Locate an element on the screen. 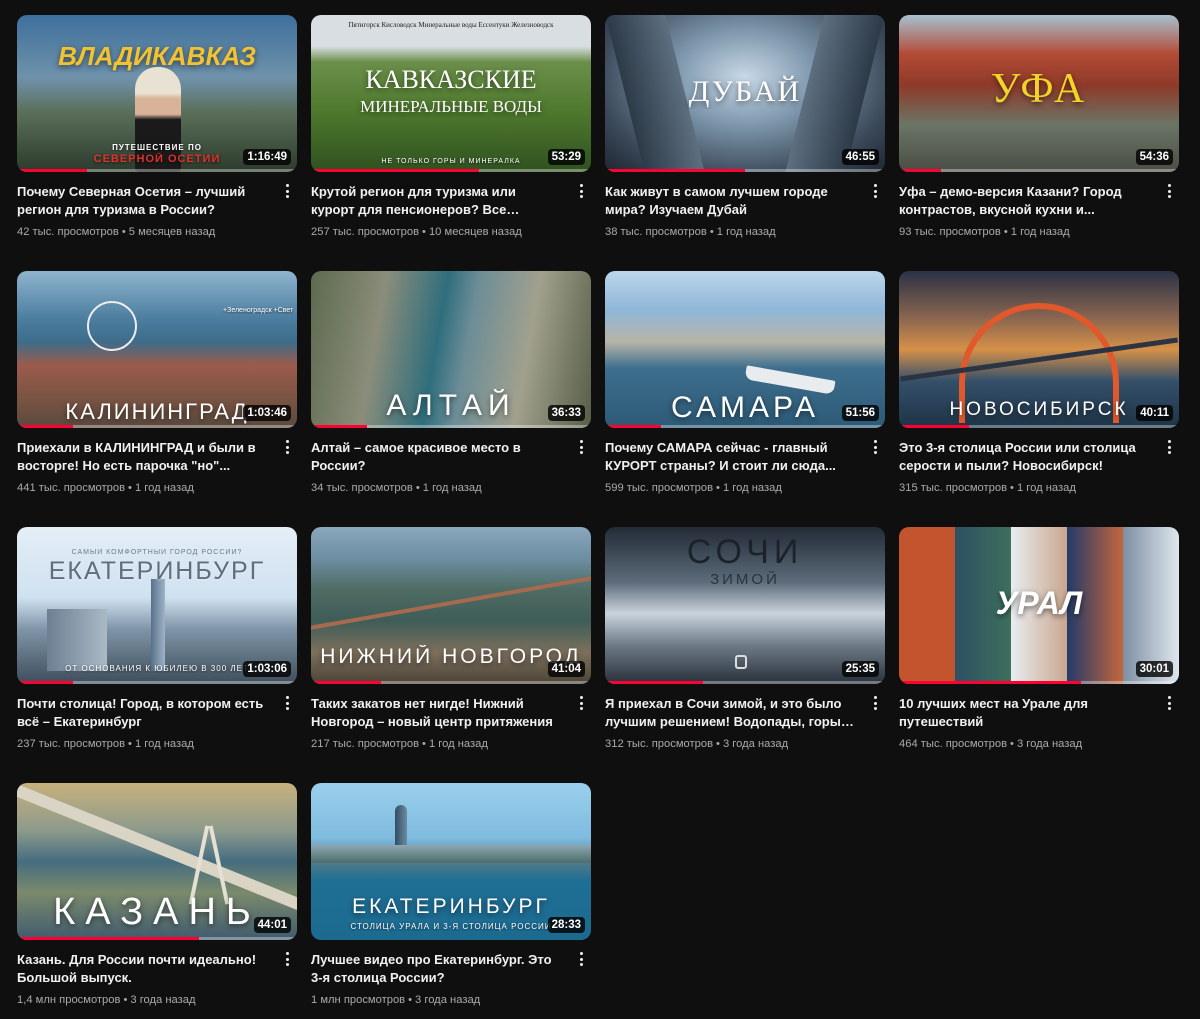  video-stats: 42 тыс. просмотров • 5 месяцев назад is located at coordinates (116, 232).